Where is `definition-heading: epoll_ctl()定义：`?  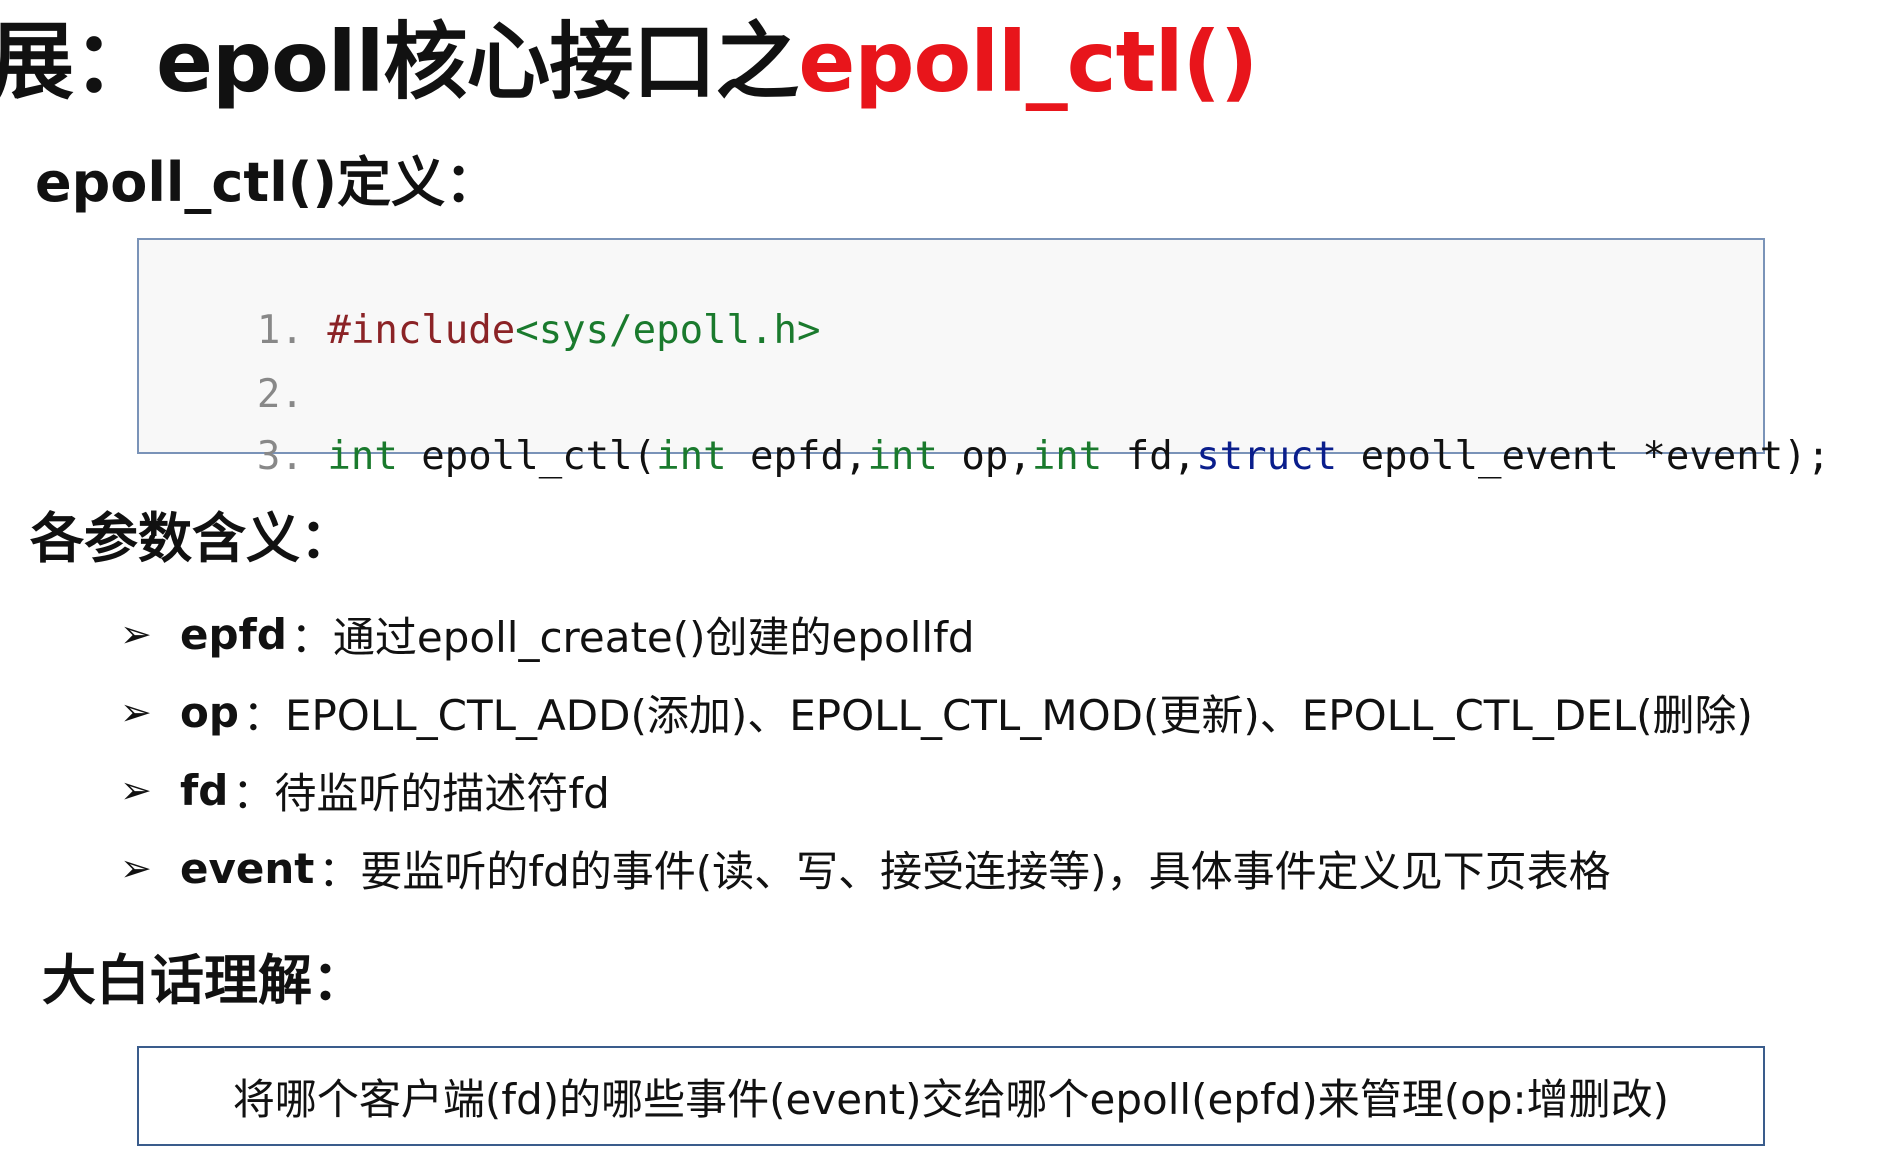
definition-heading: epoll_ctl()定义： is located at coordinates (267, 182).